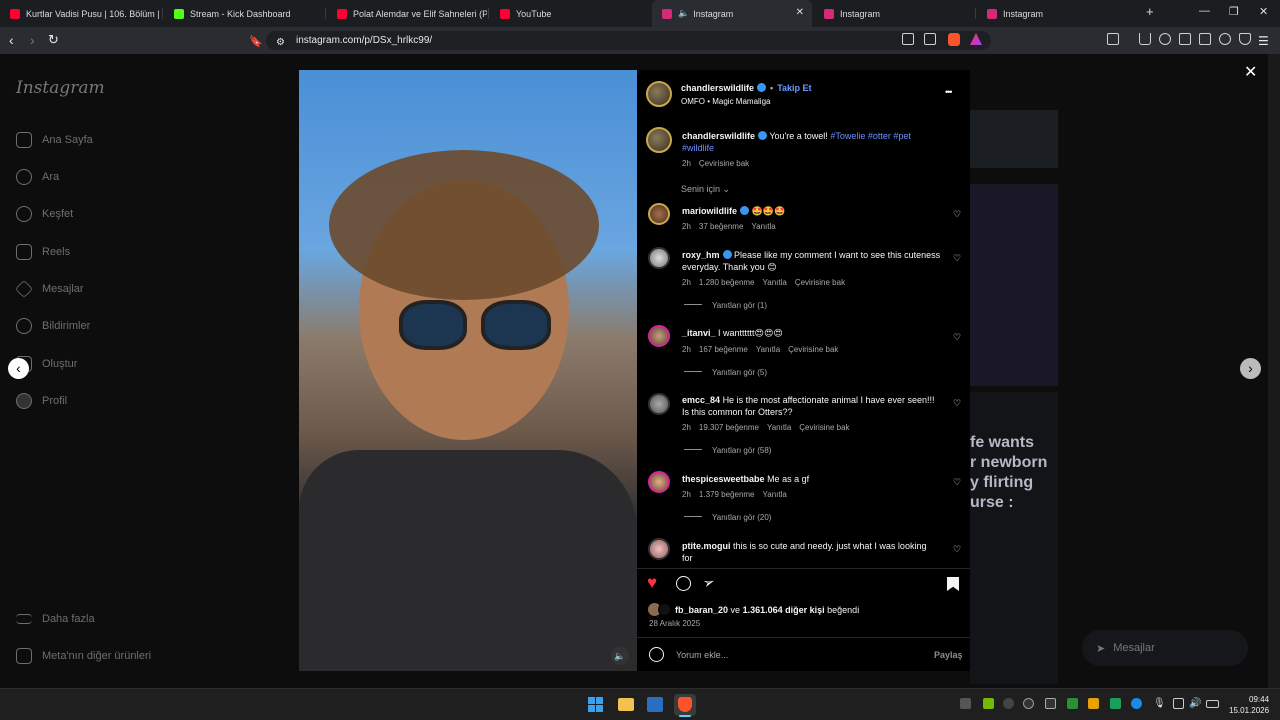 Image resolution: width=1280 pixels, height=720 pixels. Describe the element at coordinates (1113, 39) in the screenshot. I see `sidebar-panel-icon` at that location.